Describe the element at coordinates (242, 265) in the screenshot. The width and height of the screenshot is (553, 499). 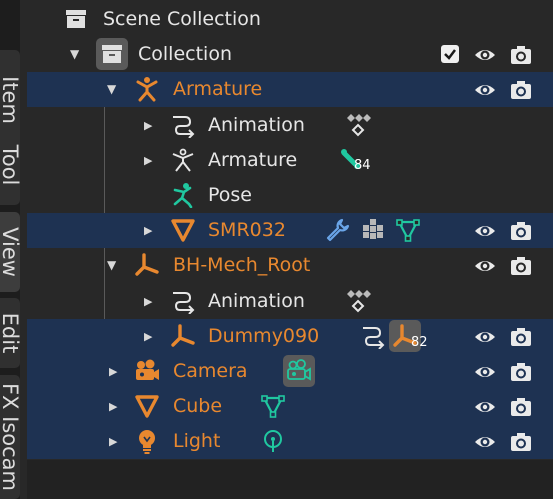
I see `bh-mech-root-label: BH-Mech_Root` at that location.